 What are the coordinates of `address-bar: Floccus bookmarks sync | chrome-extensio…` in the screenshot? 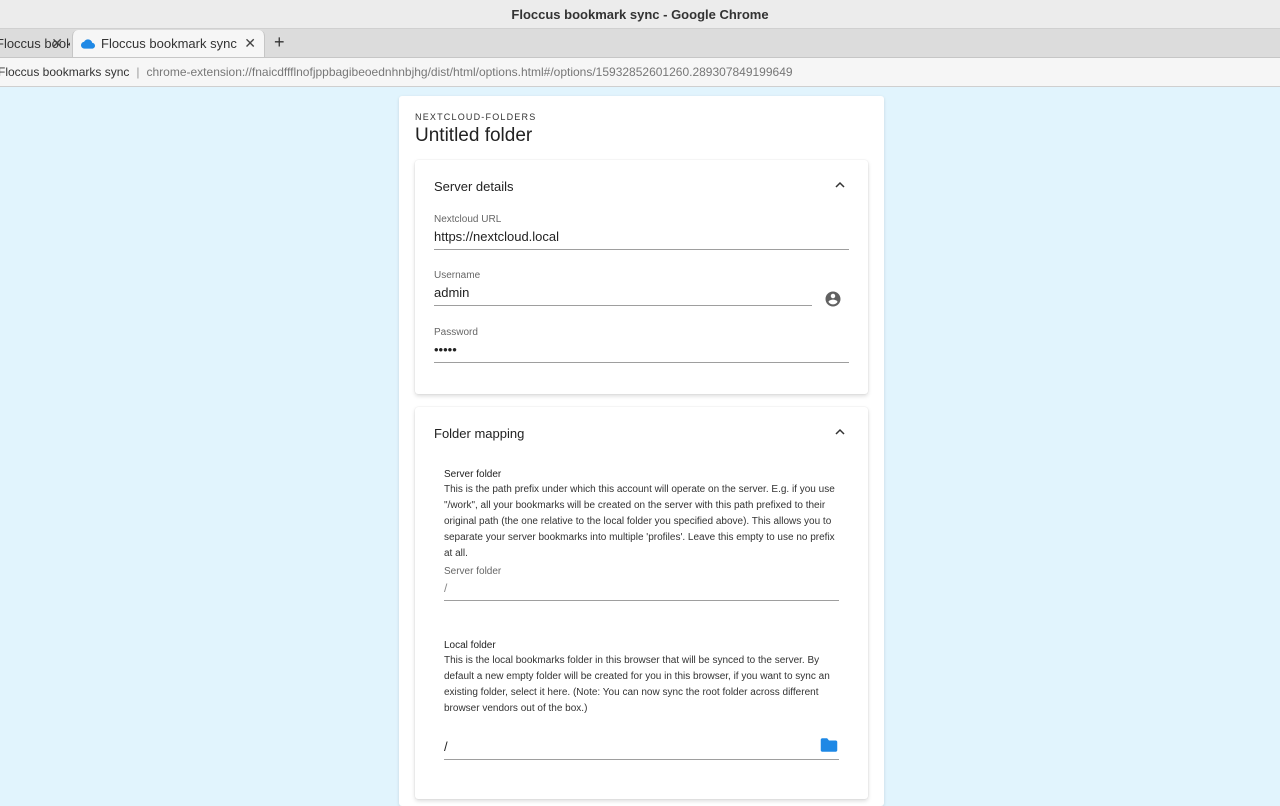 It's located at (640, 72).